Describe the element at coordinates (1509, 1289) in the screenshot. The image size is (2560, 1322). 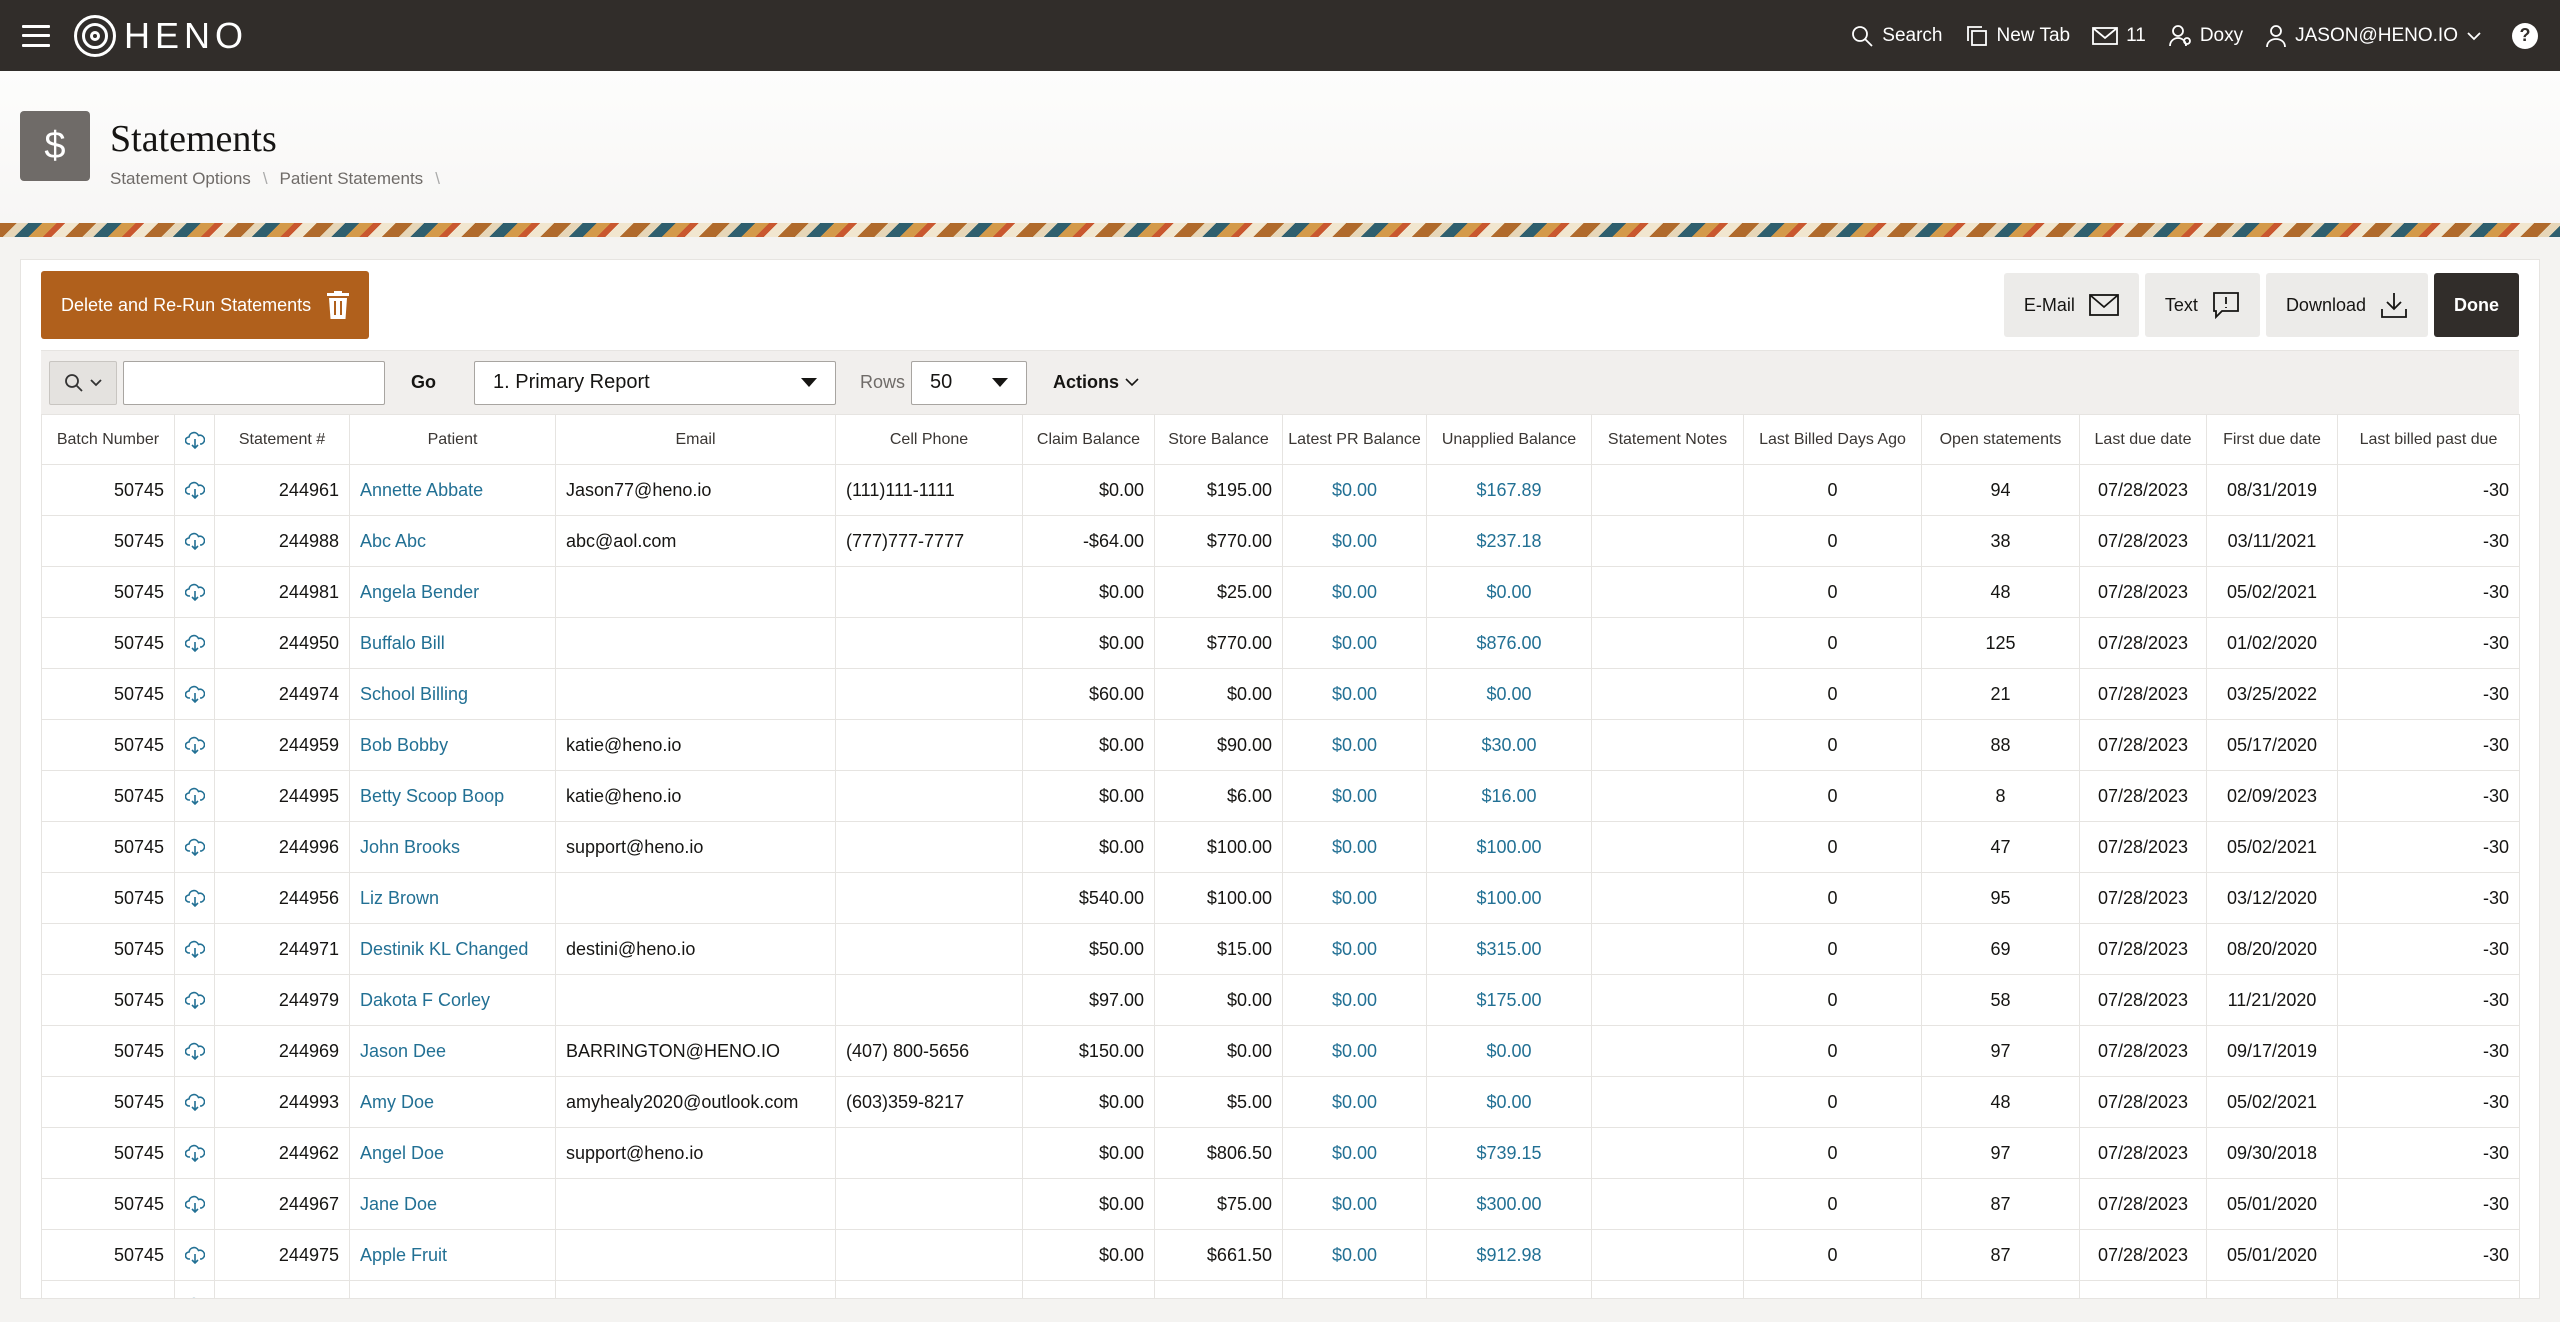
I see `cell-unapplied-balance: $34.00` at that location.